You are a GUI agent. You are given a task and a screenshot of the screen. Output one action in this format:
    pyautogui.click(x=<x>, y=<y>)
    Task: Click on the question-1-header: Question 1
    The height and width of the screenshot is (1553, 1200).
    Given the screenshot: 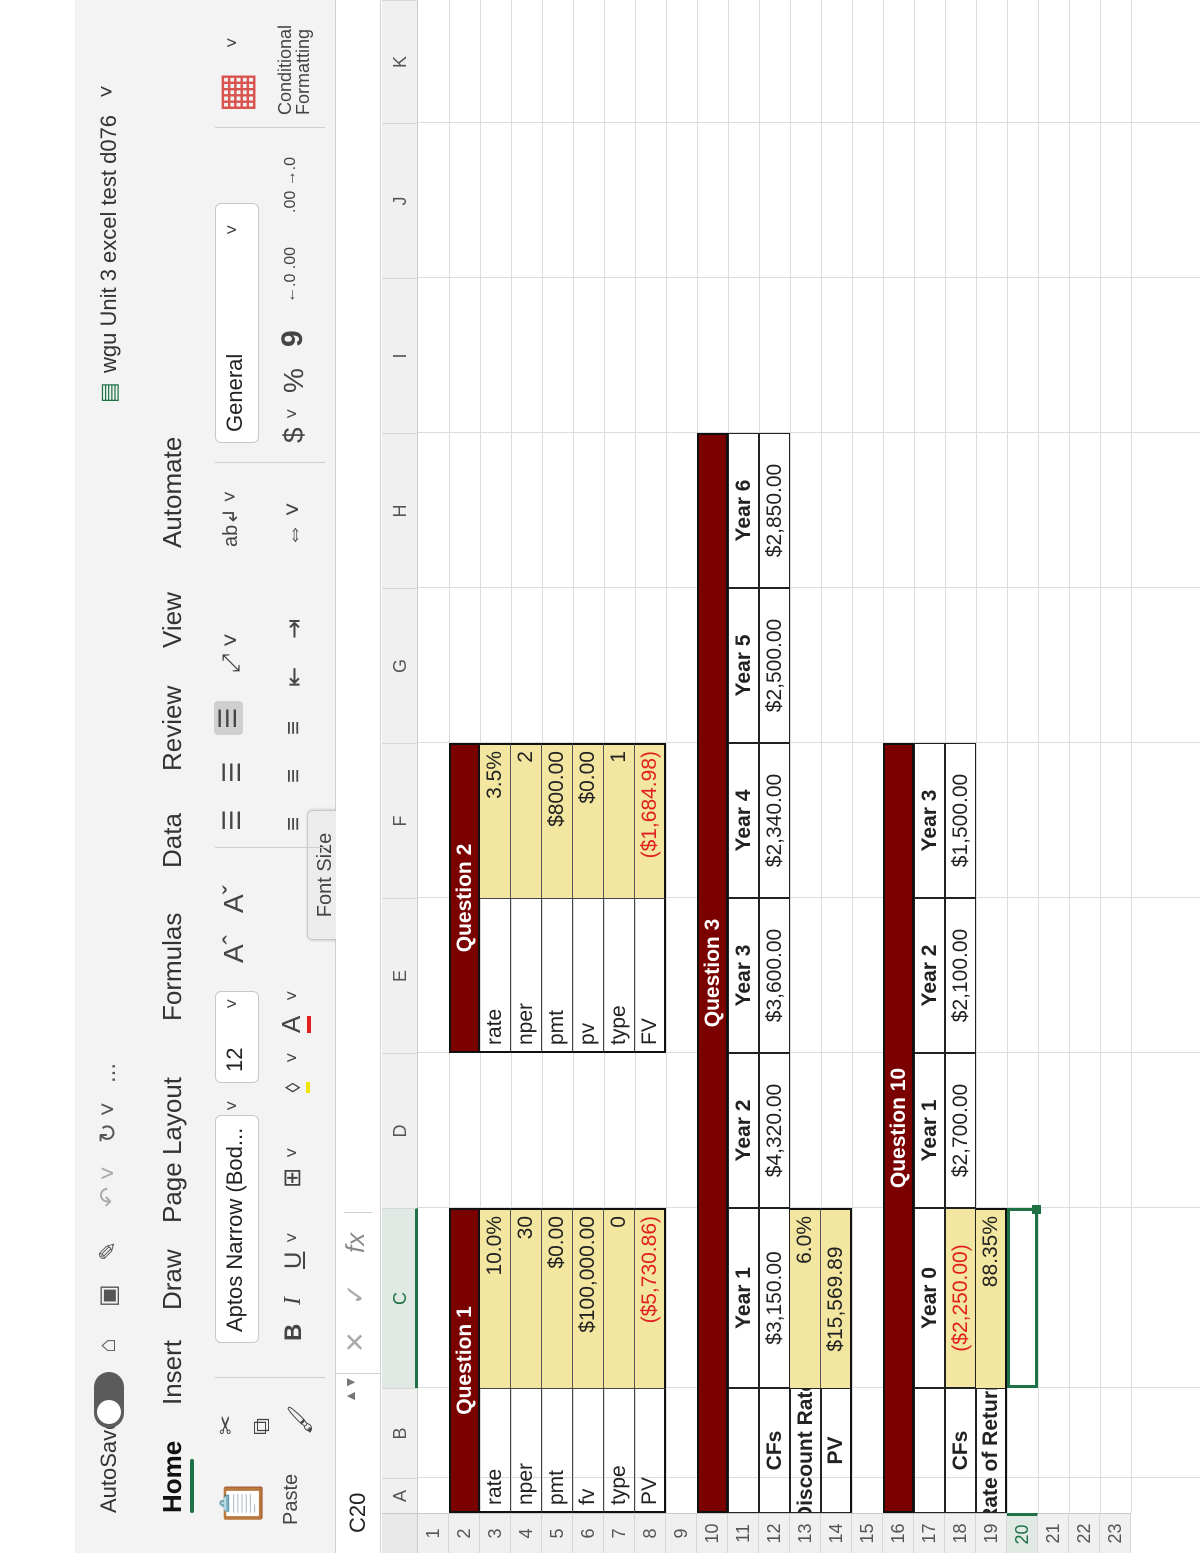 What is the action you would take?
    pyautogui.click(x=464, y=1360)
    